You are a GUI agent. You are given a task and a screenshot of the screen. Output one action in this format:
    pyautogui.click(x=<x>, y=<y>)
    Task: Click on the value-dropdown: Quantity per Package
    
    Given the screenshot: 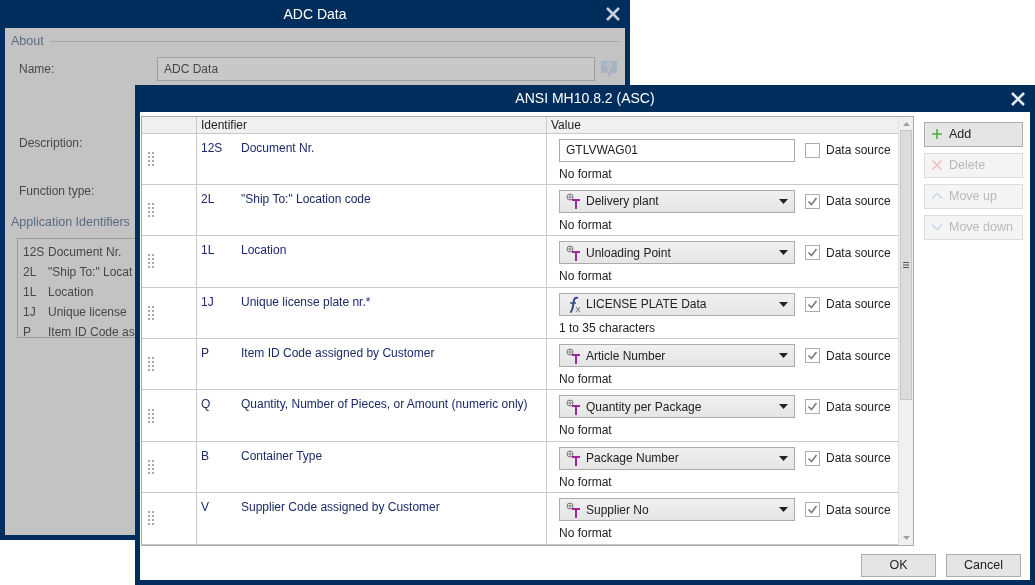 What is the action you would take?
    pyautogui.click(x=677, y=407)
    